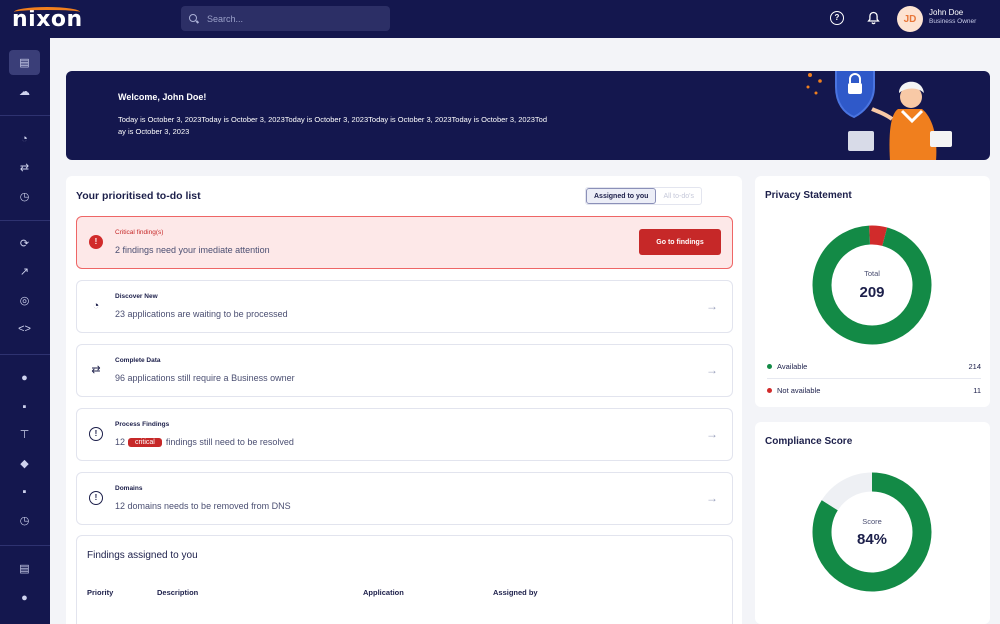  Describe the element at coordinates (873, 18) in the screenshot. I see `bell-icon` at that location.